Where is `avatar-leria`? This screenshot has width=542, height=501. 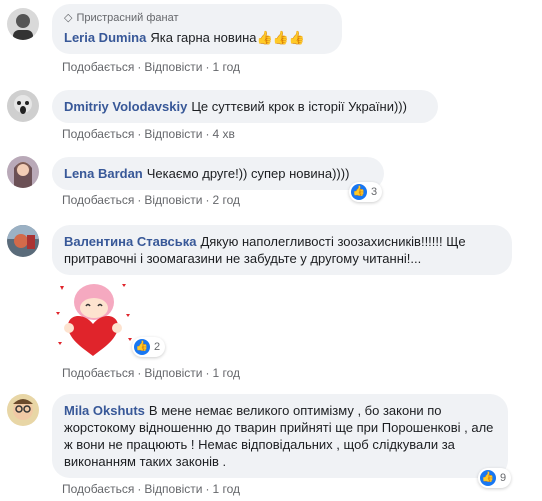 avatar-leria is located at coordinates (23, 24).